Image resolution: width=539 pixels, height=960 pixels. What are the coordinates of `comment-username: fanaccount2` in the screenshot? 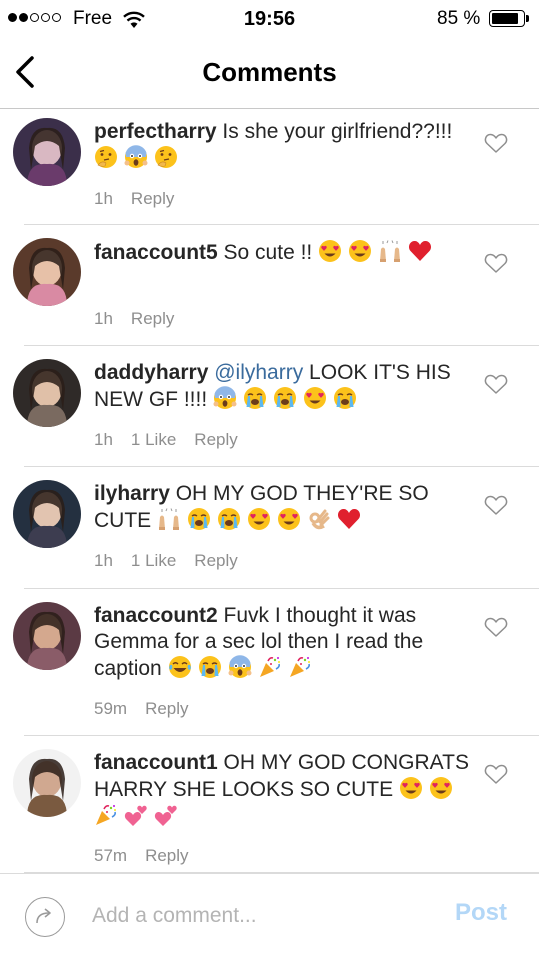 It's located at (156, 615).